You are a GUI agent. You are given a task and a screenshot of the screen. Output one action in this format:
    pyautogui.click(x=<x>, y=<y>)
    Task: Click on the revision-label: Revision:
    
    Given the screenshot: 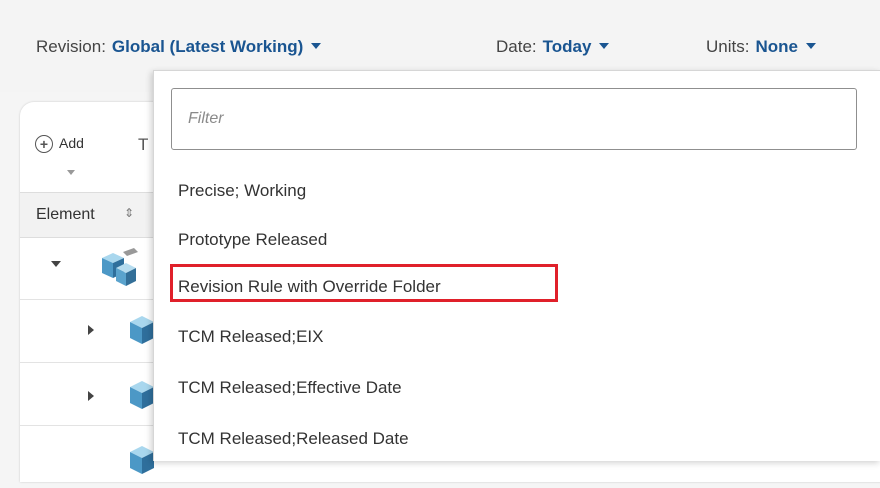 What is the action you would take?
    pyautogui.click(x=71, y=46)
    